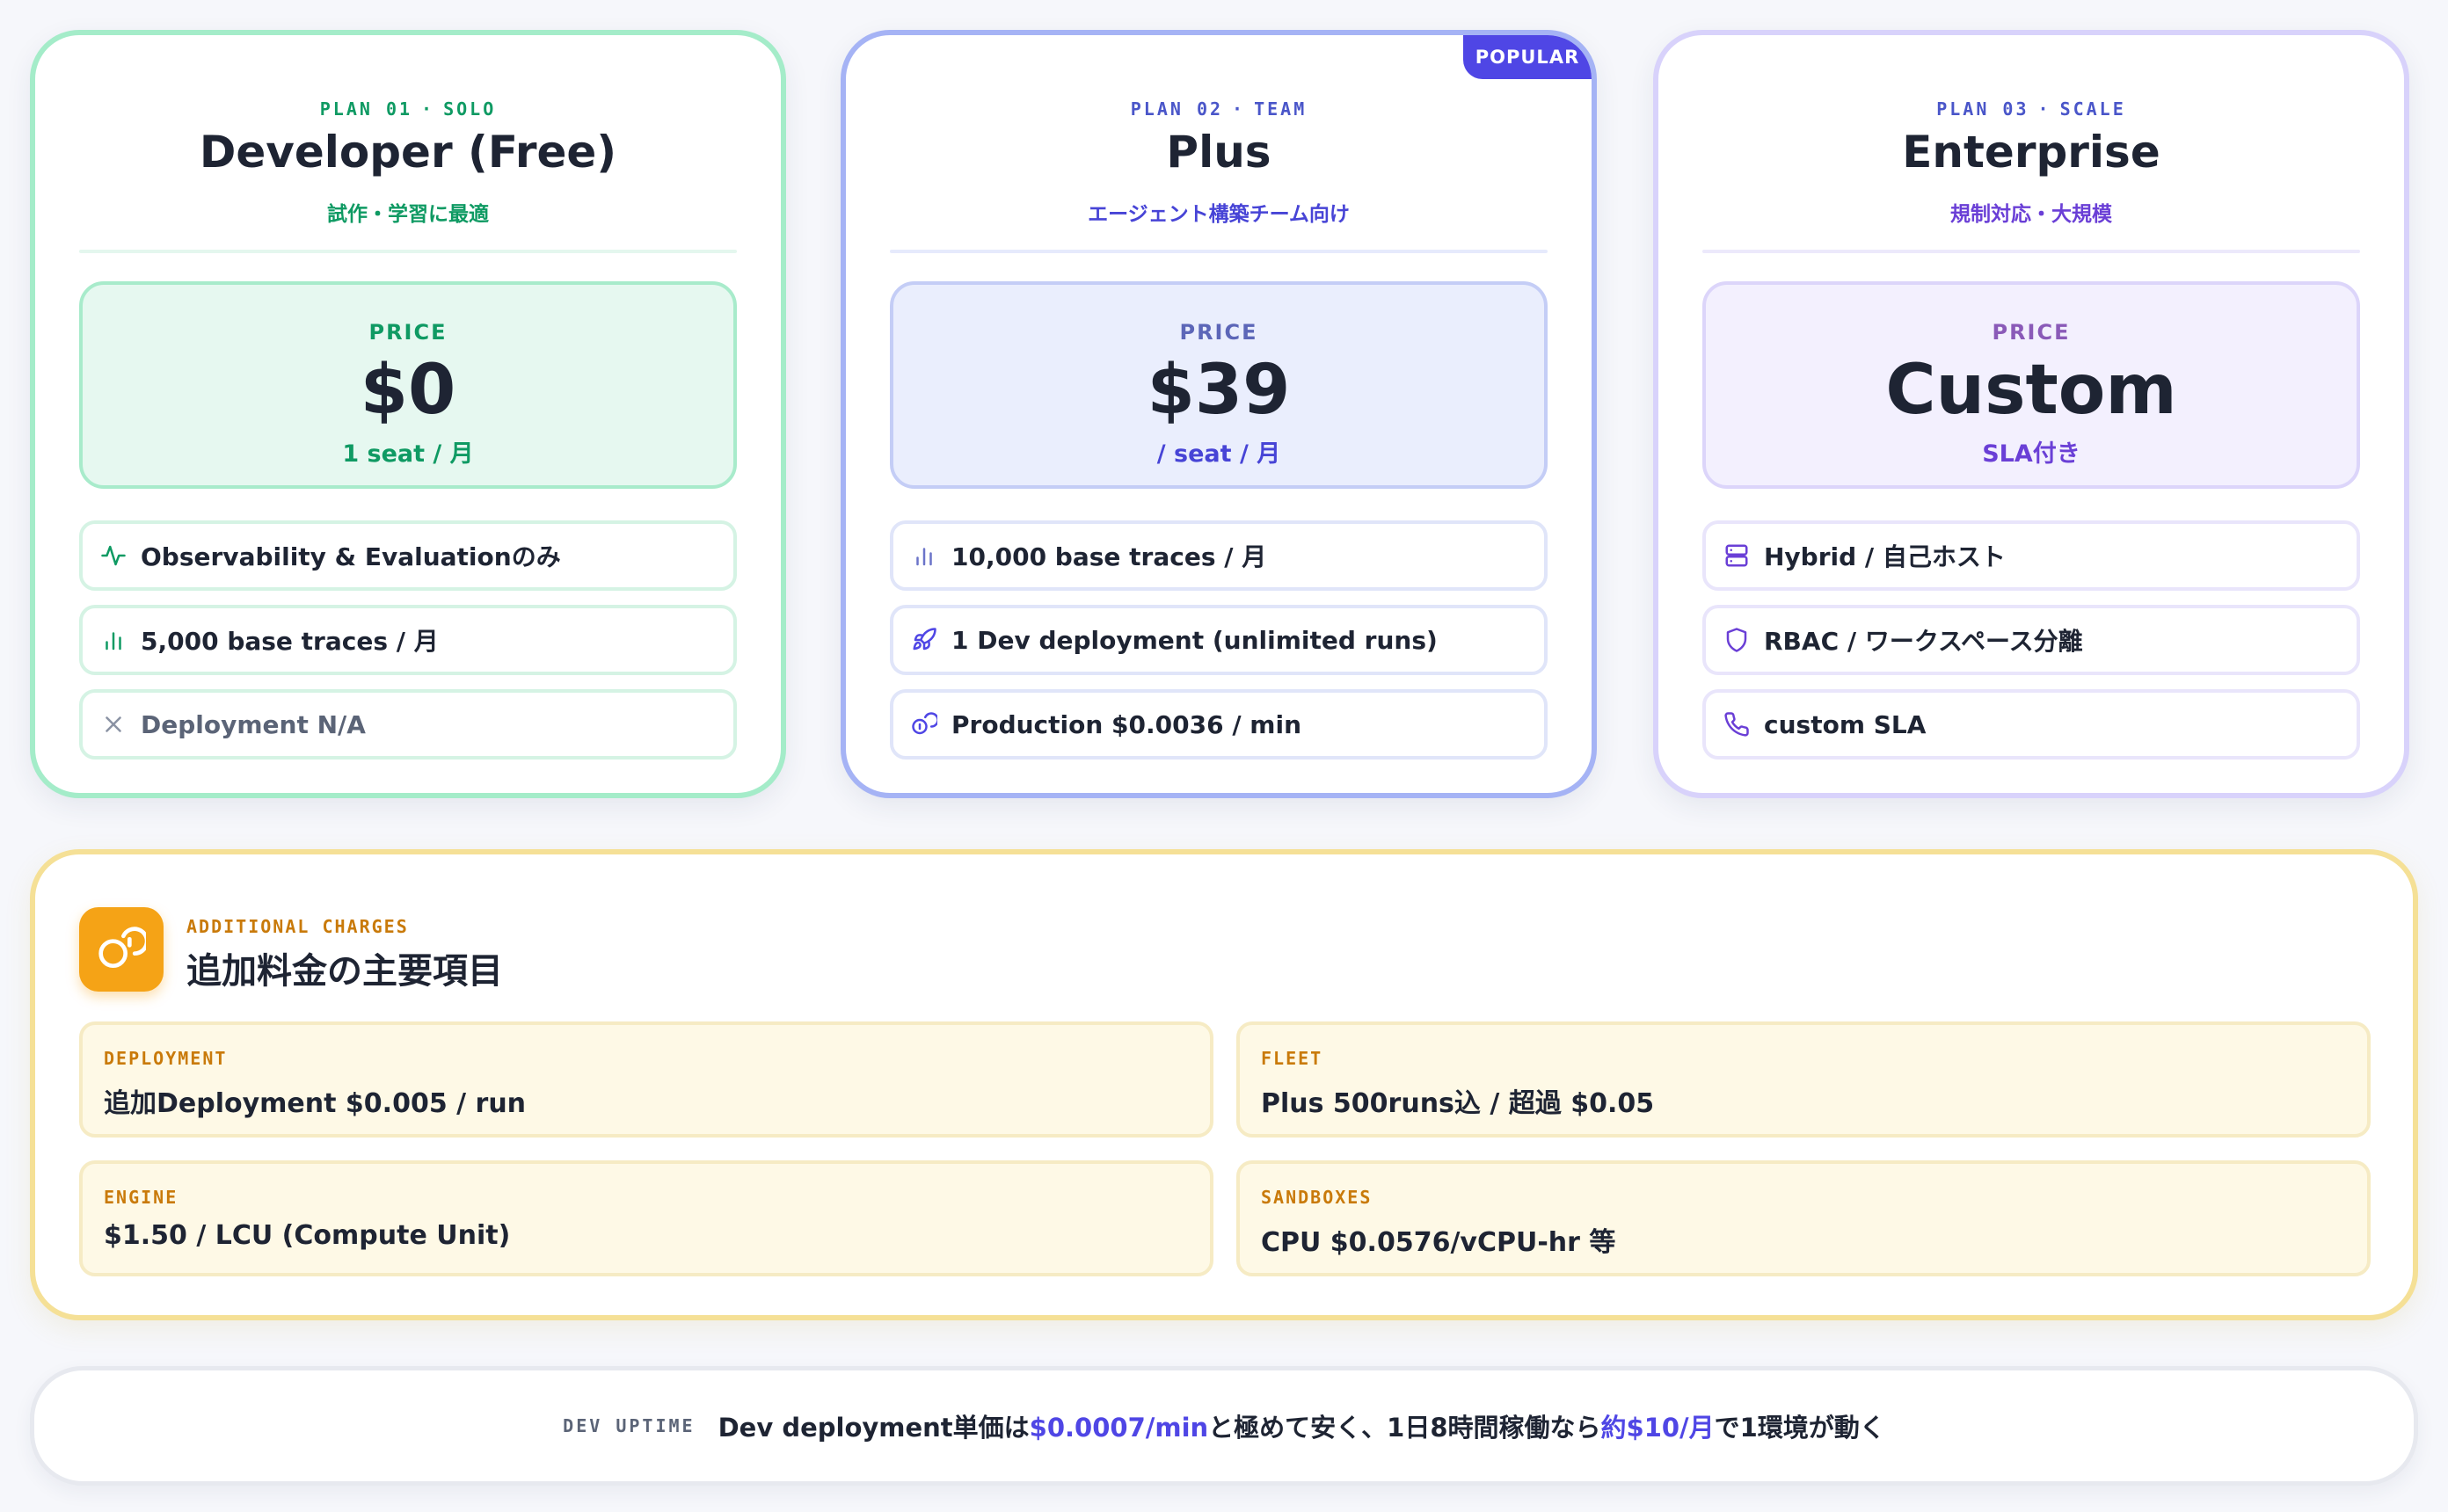 Image resolution: width=2448 pixels, height=1512 pixels. Describe the element at coordinates (2031, 391) in the screenshot. I see `price-value: Custom` at that location.